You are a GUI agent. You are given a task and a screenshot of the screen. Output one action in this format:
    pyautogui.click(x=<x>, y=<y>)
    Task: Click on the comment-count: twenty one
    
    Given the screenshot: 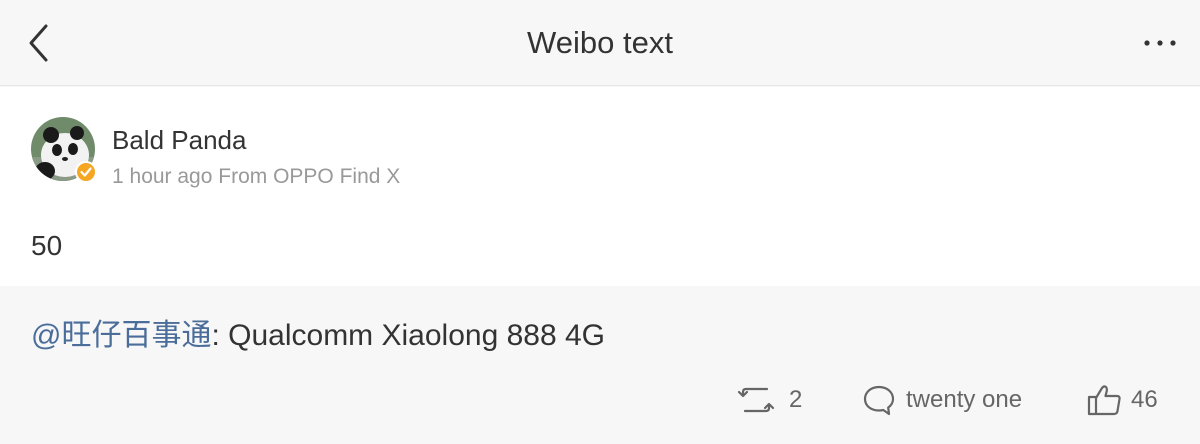 What is the action you would take?
    pyautogui.click(x=964, y=399)
    